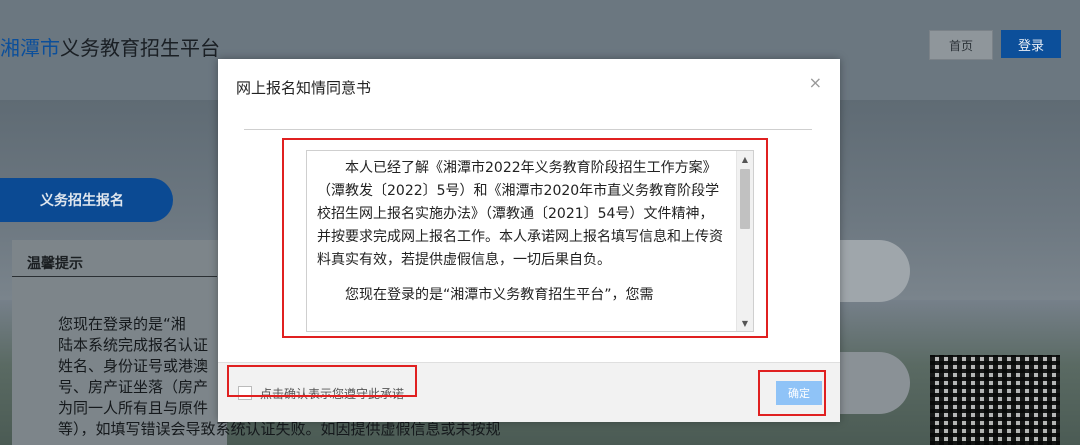 The height and width of the screenshot is (445, 1080). I want to click on platform-title-name: 义务教育招生平台, so click(140, 48).